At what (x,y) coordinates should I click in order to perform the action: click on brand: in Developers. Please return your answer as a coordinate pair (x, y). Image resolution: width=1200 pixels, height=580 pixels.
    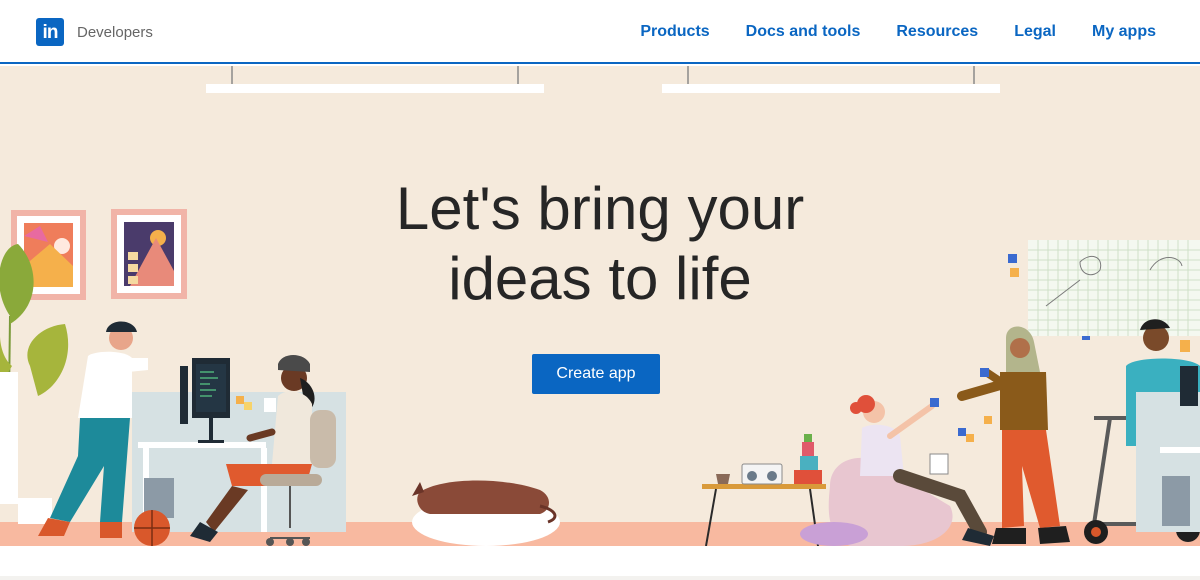
    Looking at the image, I should click on (94, 32).